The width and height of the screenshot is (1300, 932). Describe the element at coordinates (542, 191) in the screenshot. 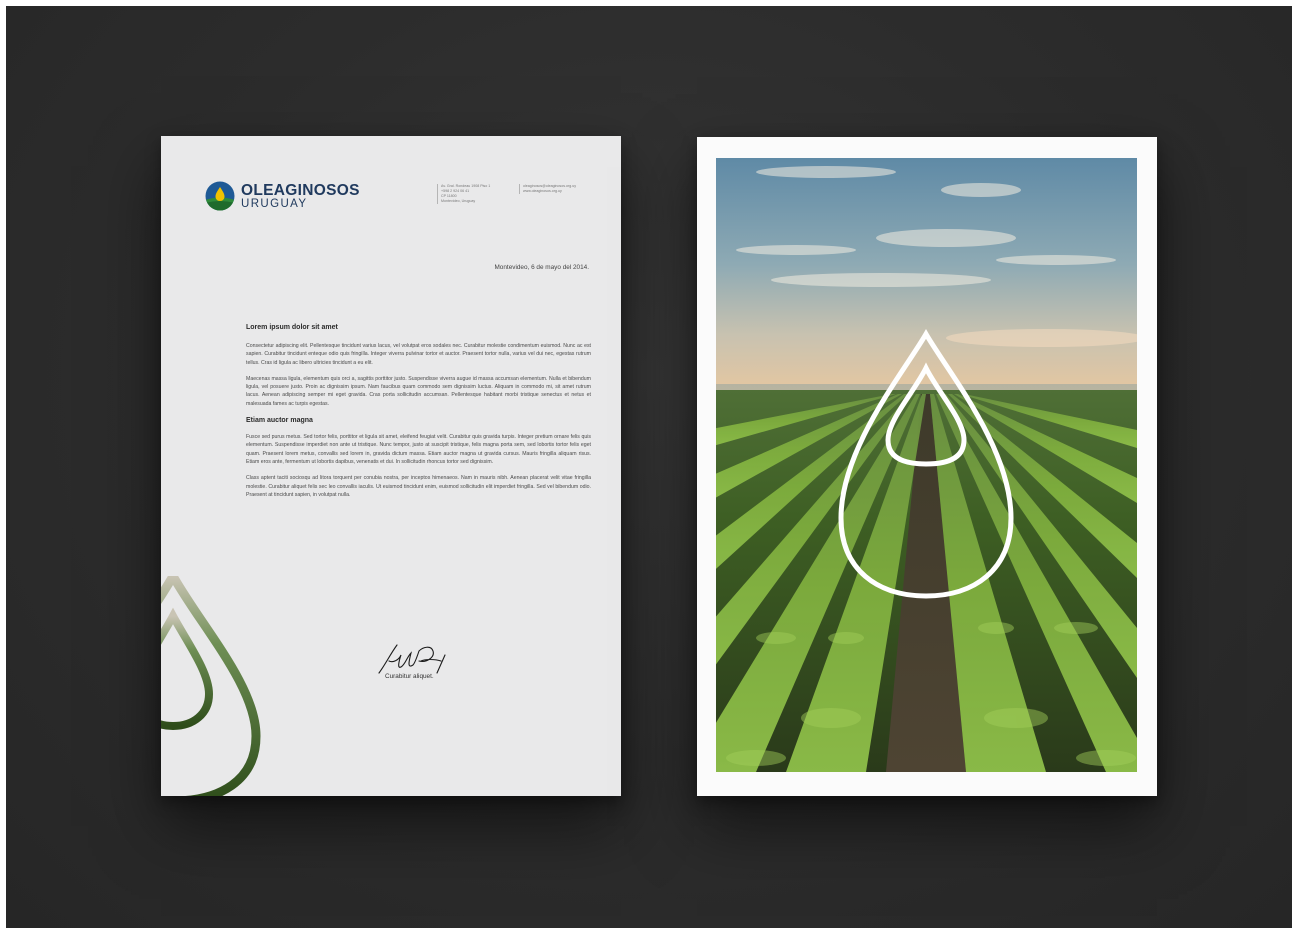

I see `contact-line: www.oleaginosos.org.uy` at that location.